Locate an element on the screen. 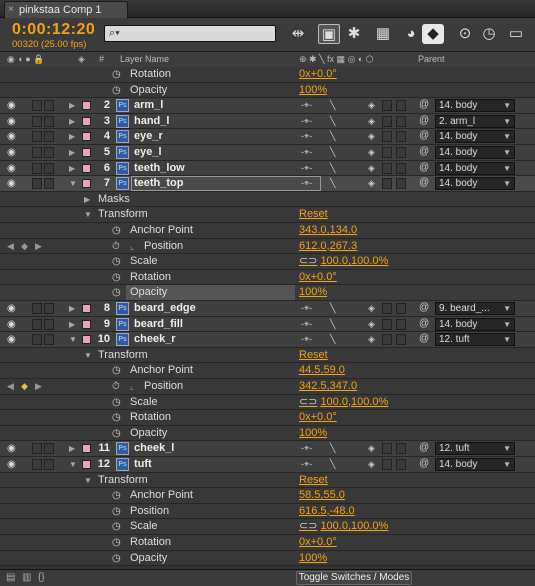 The height and width of the screenshot is (586, 535). property-value: 616.5,-48.0 is located at coordinates (327, 511).